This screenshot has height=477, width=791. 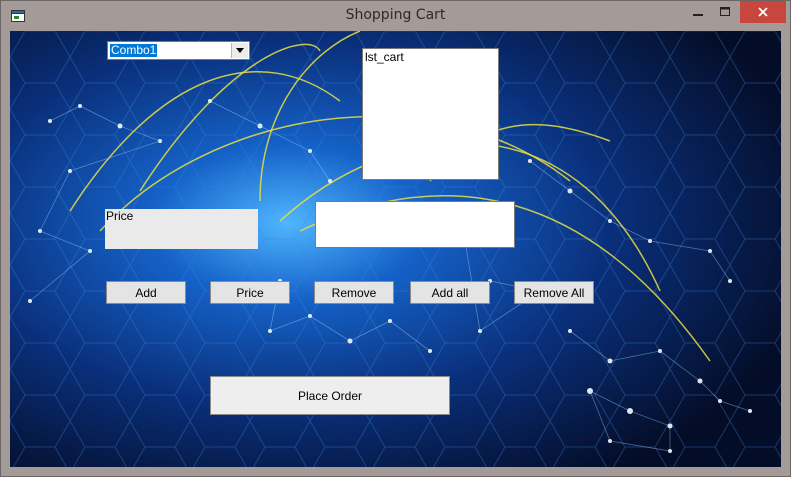 I want to click on maximize-button, so click(x=725, y=12).